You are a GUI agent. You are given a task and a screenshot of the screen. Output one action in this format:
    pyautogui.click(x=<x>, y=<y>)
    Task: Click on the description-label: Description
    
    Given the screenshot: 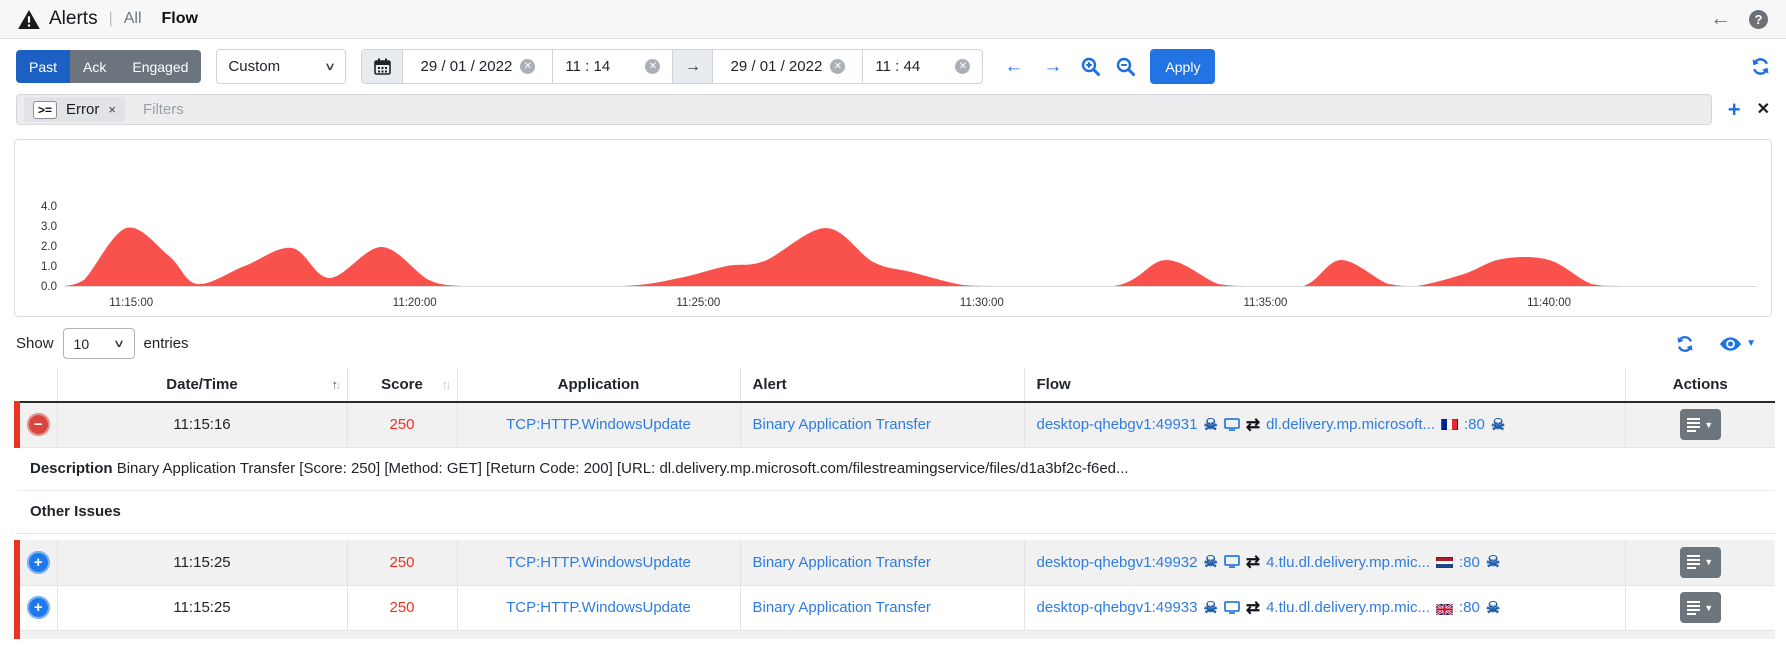 What is the action you would take?
    pyautogui.click(x=71, y=468)
    